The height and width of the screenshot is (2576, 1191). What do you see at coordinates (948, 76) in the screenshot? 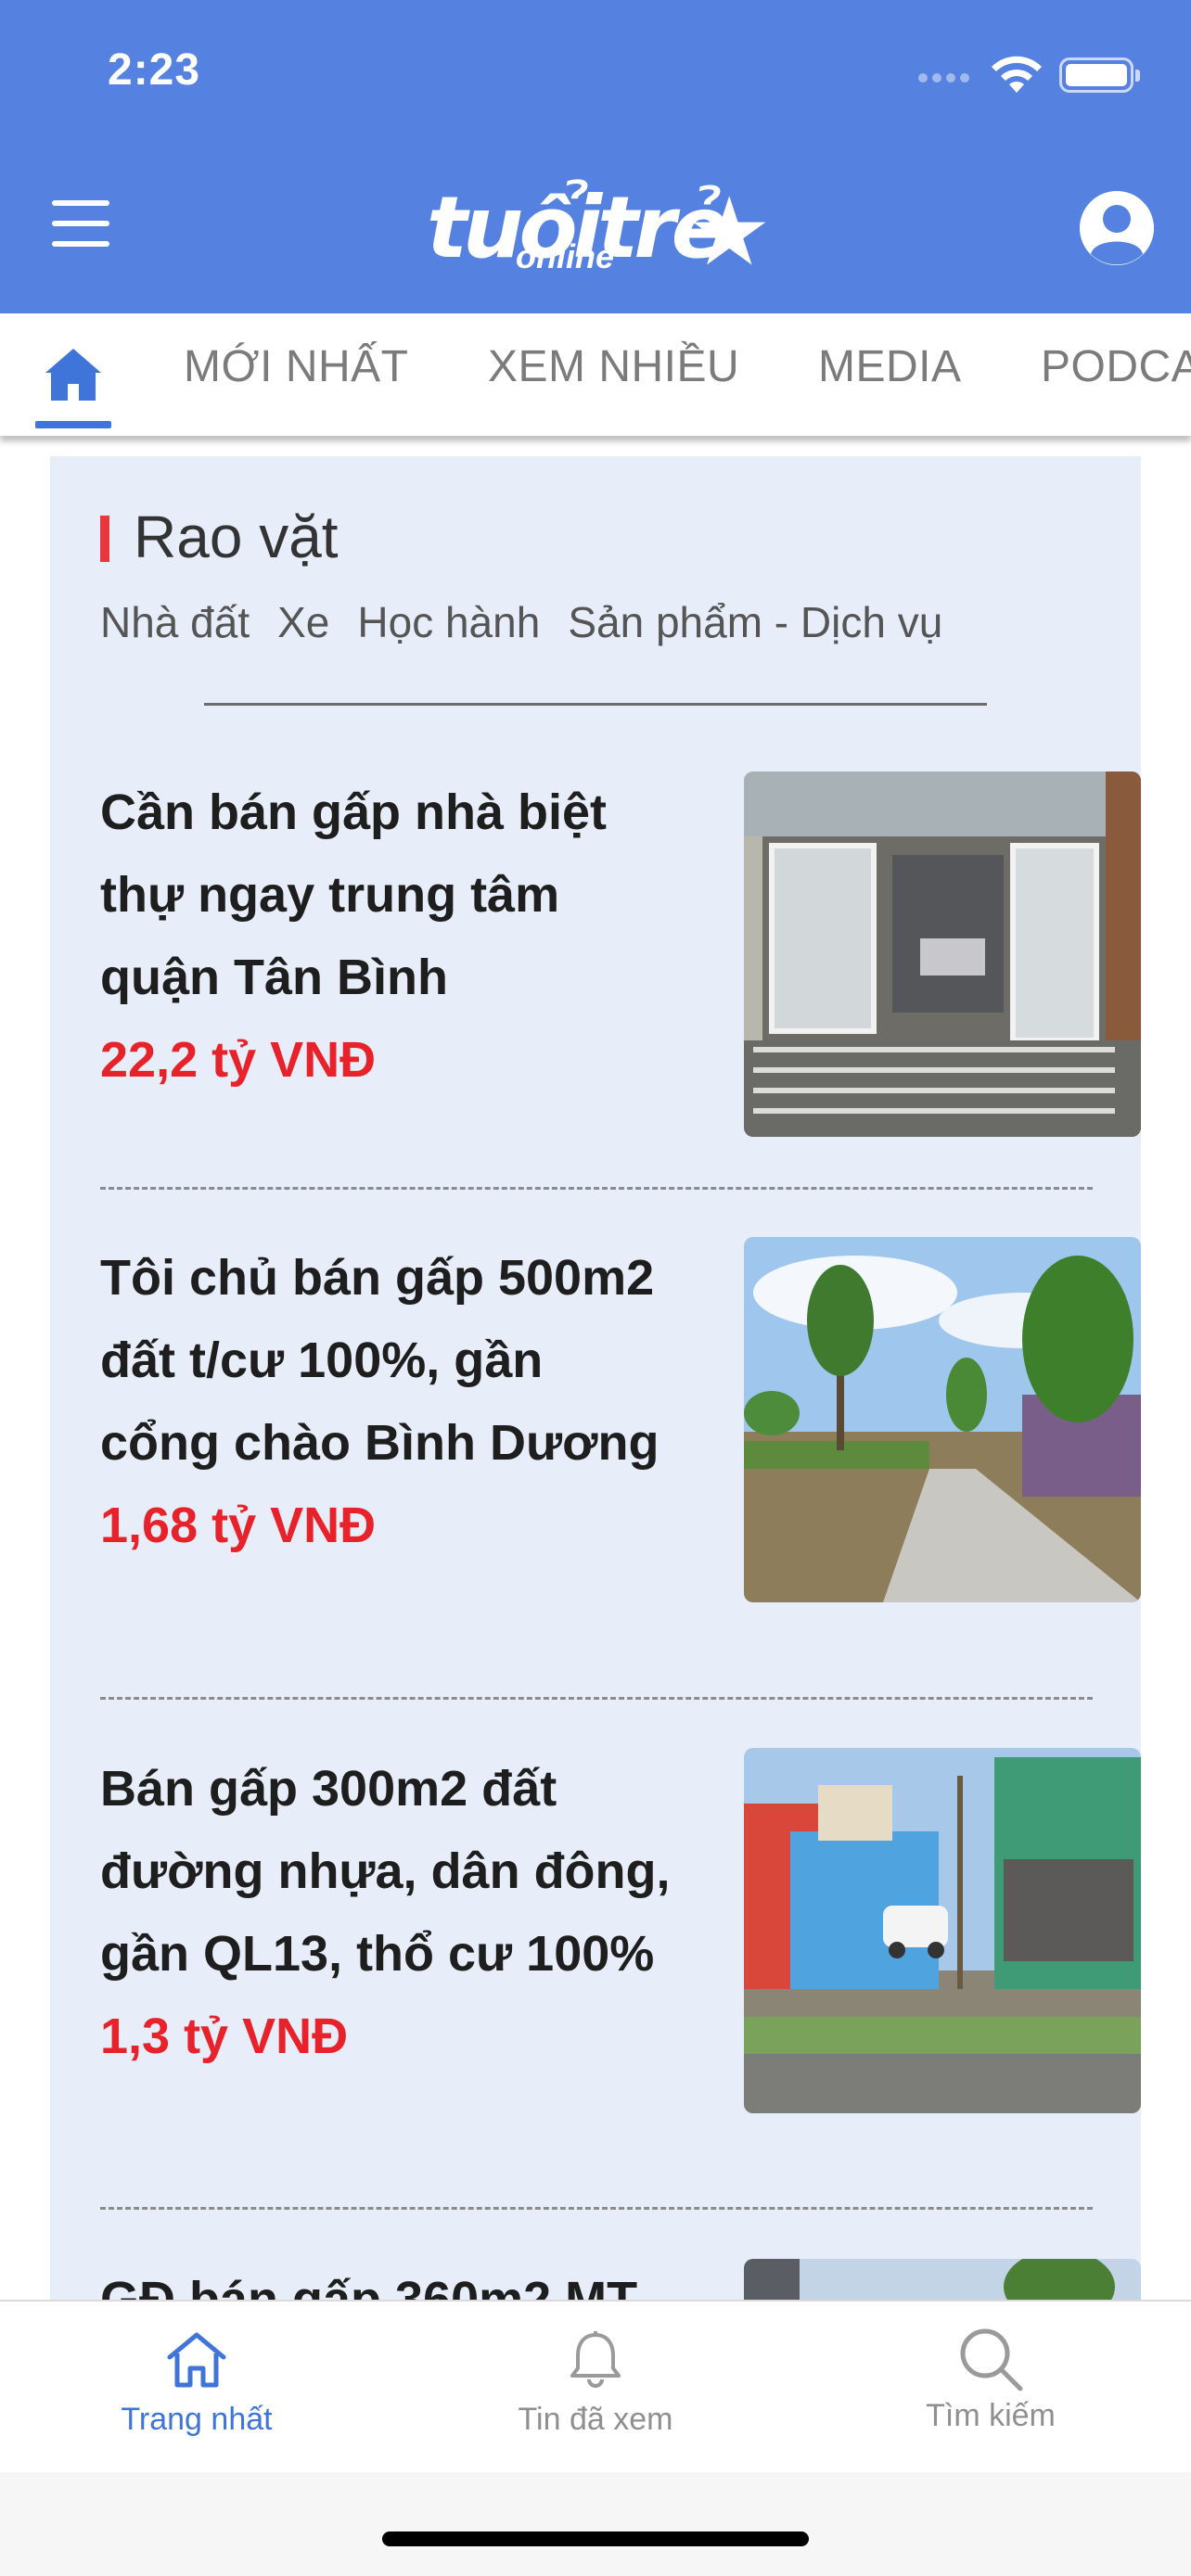
I see `cellular-signal-icon` at bounding box center [948, 76].